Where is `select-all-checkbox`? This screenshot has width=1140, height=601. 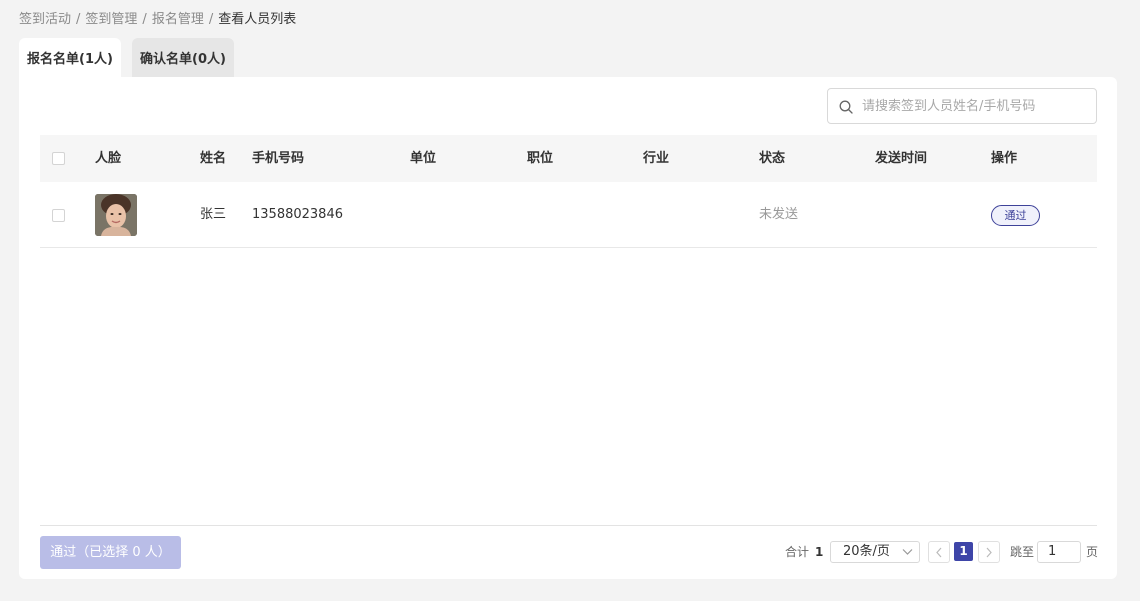 select-all-checkbox is located at coordinates (58, 158).